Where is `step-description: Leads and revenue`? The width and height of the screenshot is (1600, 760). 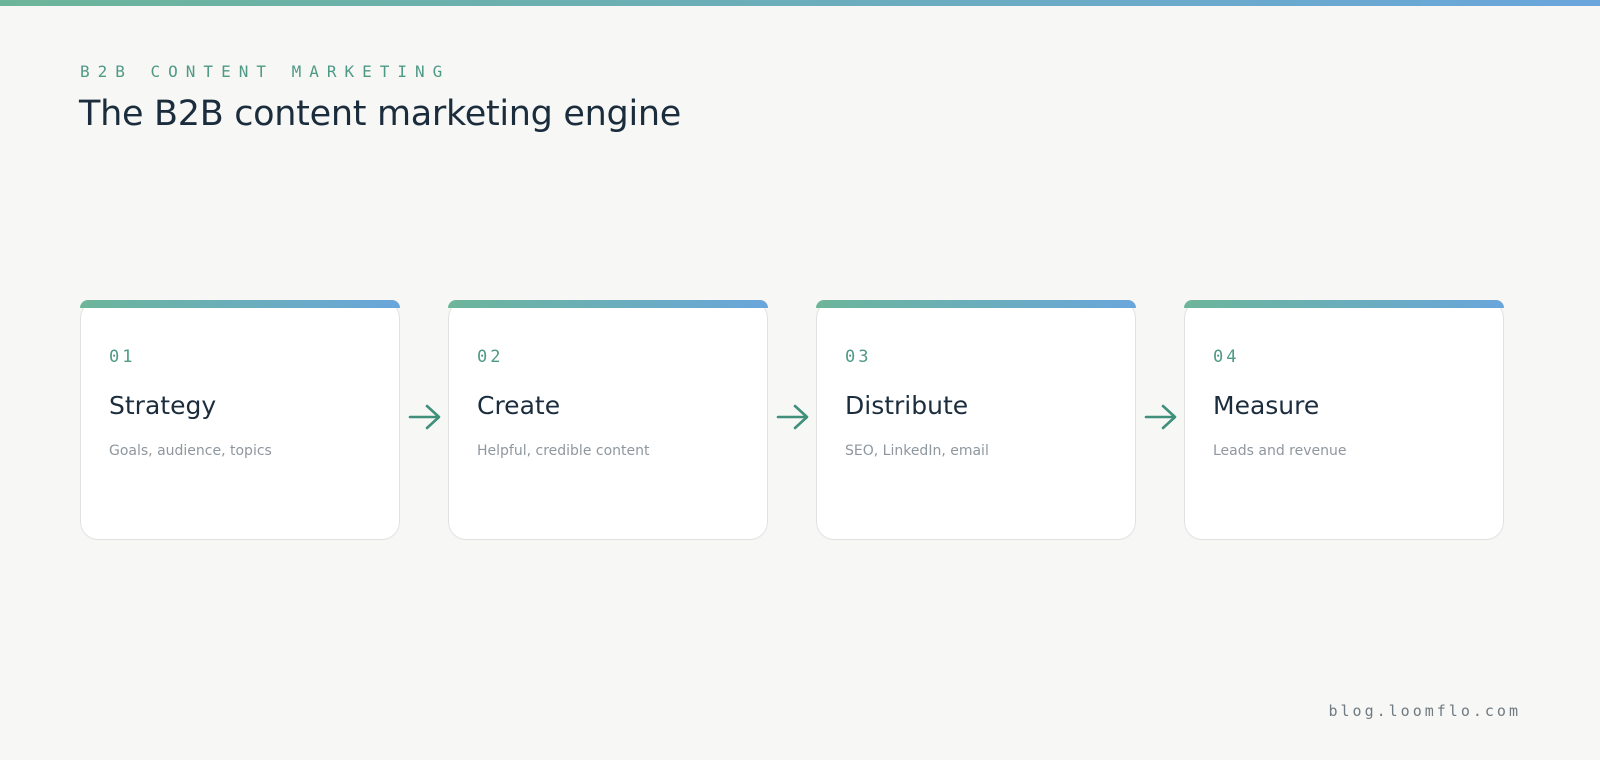
step-description: Leads and revenue is located at coordinates (1280, 451).